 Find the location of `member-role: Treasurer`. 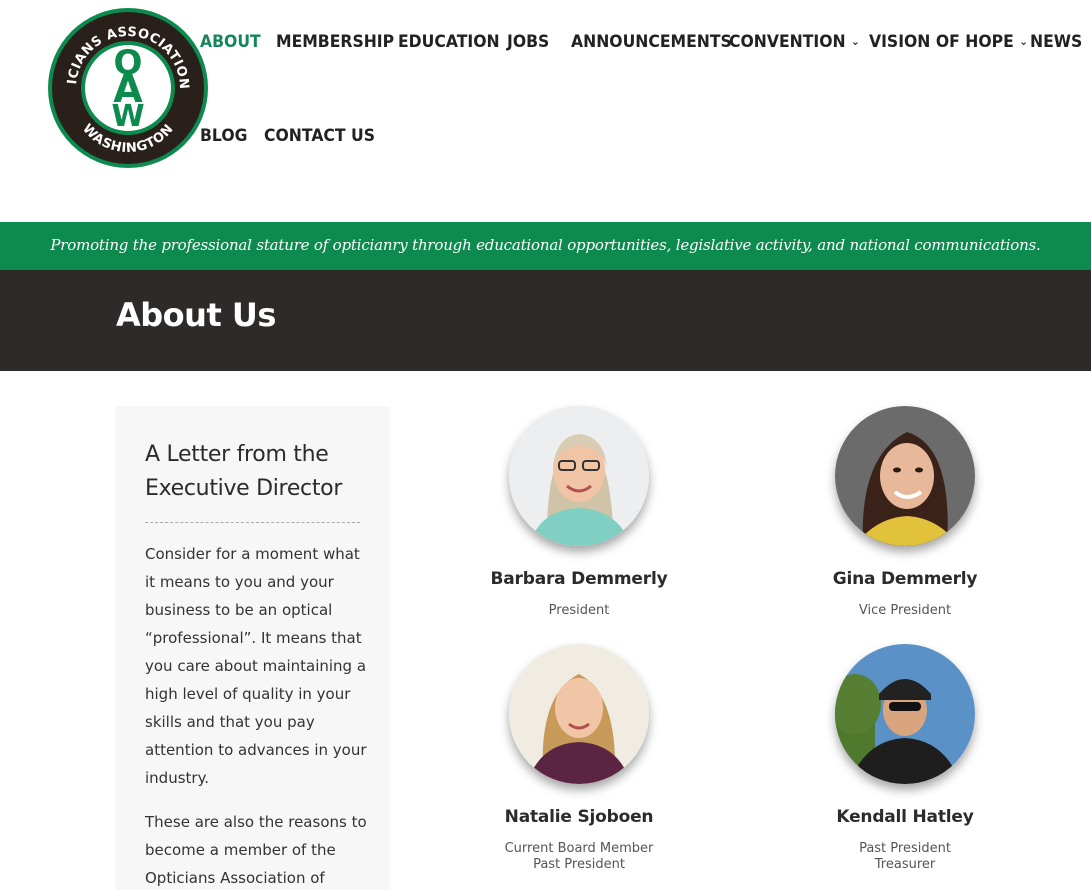

member-role: Treasurer is located at coordinates (905, 864).